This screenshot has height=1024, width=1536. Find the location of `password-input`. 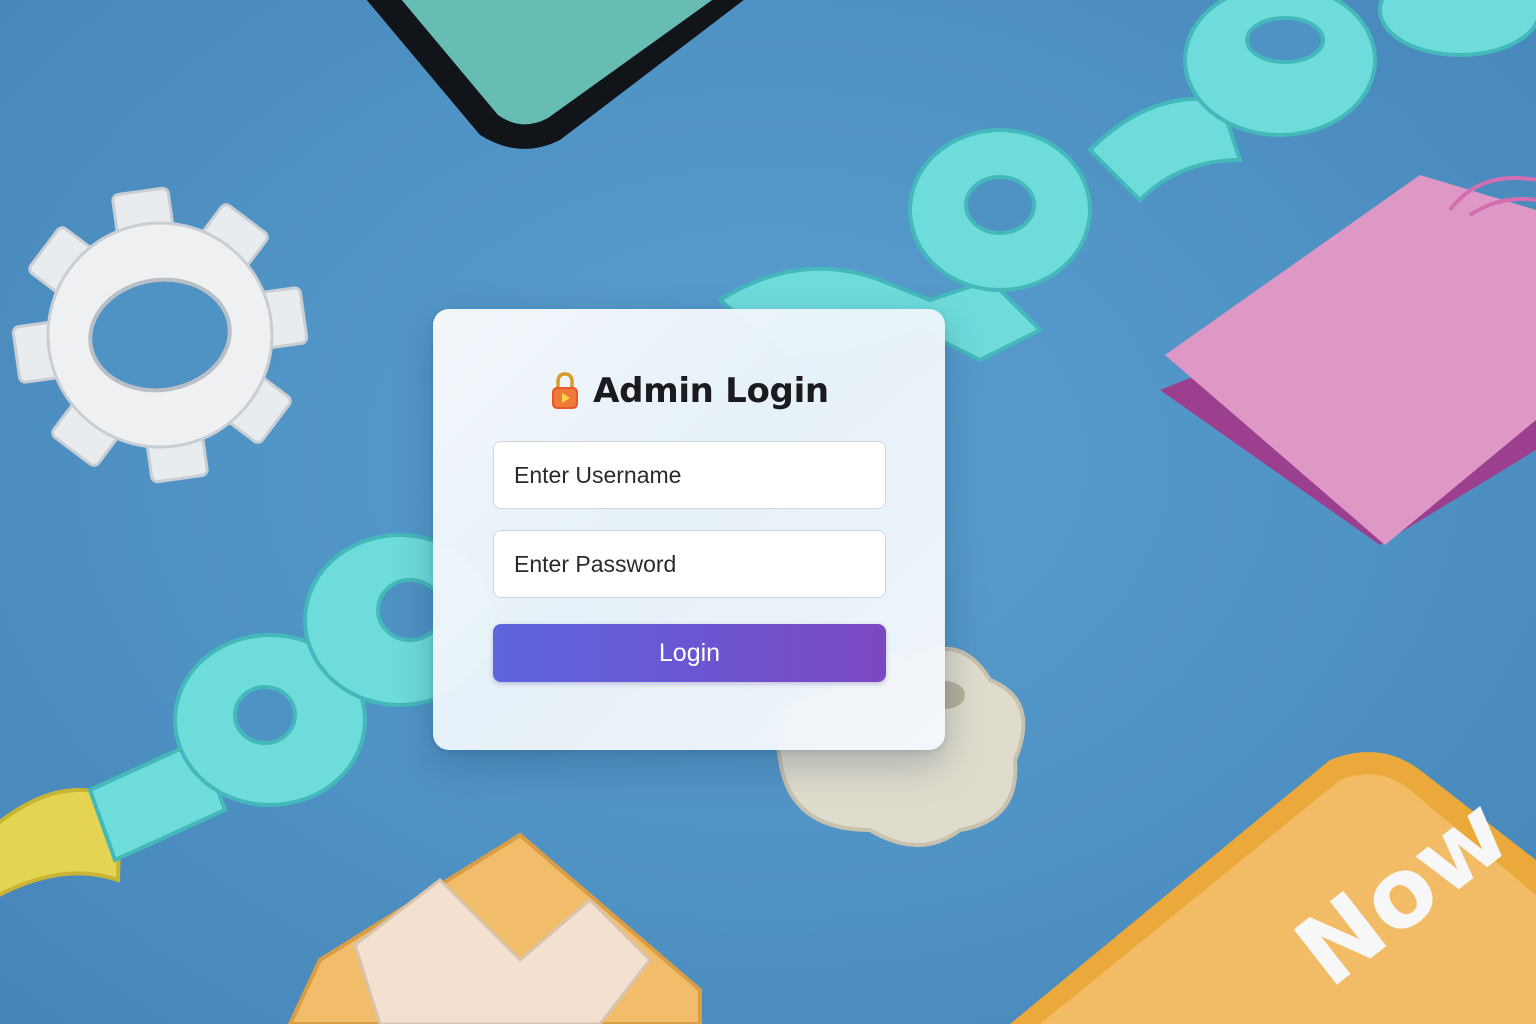

password-input is located at coordinates (689, 564).